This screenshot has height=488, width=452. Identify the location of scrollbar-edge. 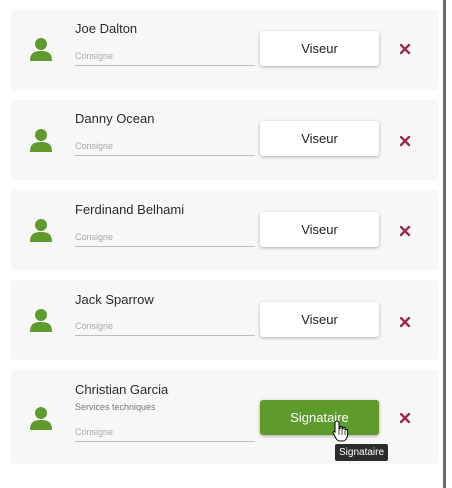
(444, 244).